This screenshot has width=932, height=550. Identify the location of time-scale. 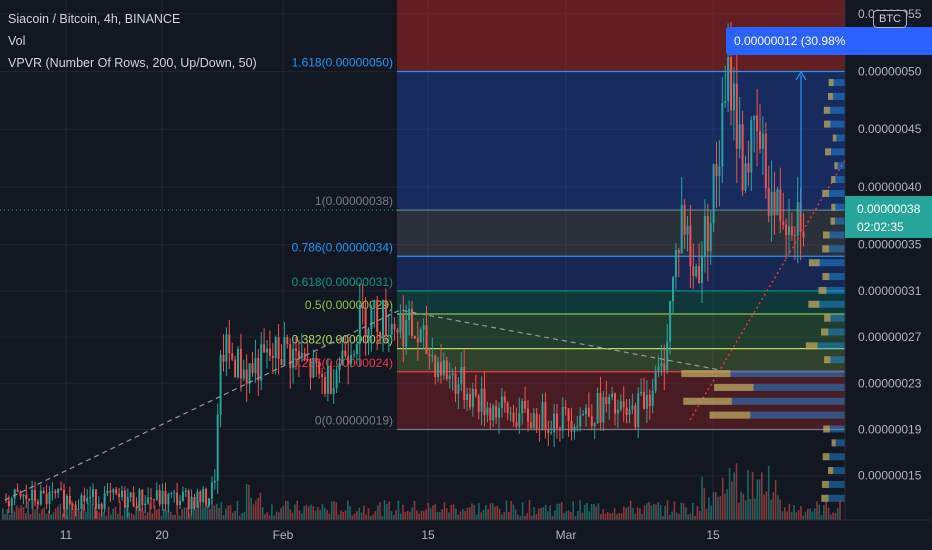
(466, 535).